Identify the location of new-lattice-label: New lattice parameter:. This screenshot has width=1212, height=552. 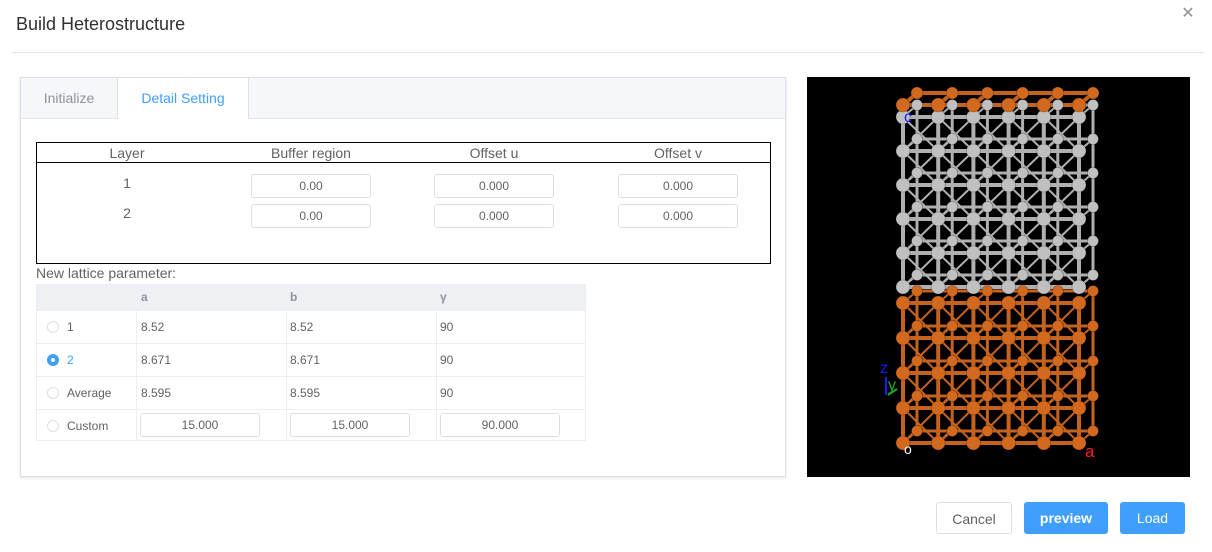
(106, 273).